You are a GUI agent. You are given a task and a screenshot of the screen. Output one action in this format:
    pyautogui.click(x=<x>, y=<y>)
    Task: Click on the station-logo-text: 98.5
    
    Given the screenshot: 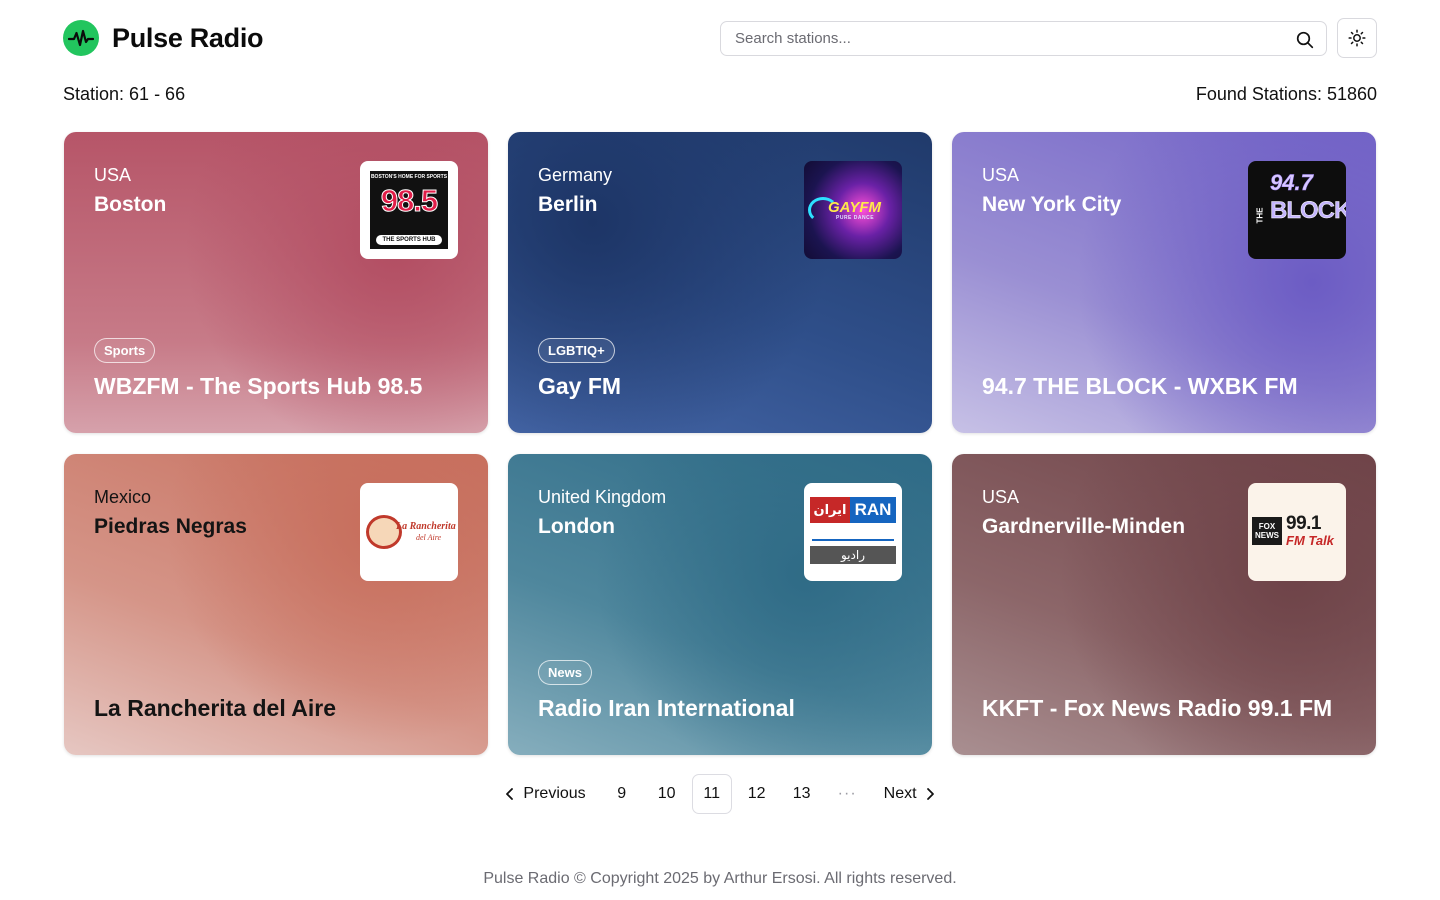 What is the action you would take?
    pyautogui.click(x=409, y=201)
    